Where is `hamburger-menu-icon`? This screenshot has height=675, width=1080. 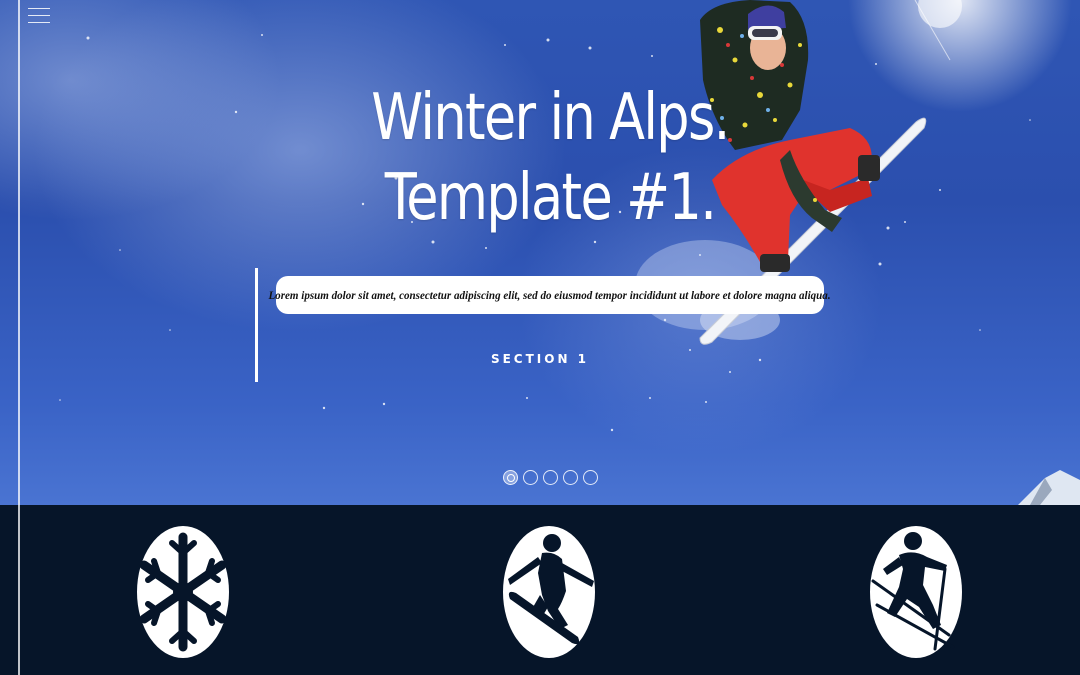
hamburger-menu-icon is located at coordinates (39, 18).